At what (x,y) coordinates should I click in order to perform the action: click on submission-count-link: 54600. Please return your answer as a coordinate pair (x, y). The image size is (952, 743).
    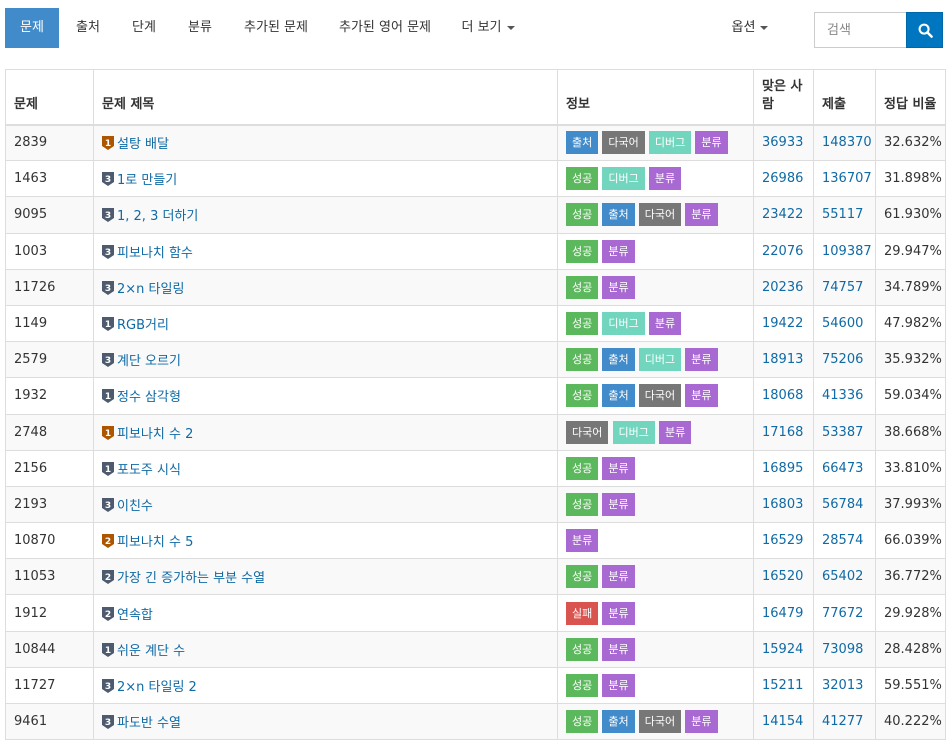
    Looking at the image, I should click on (842, 323).